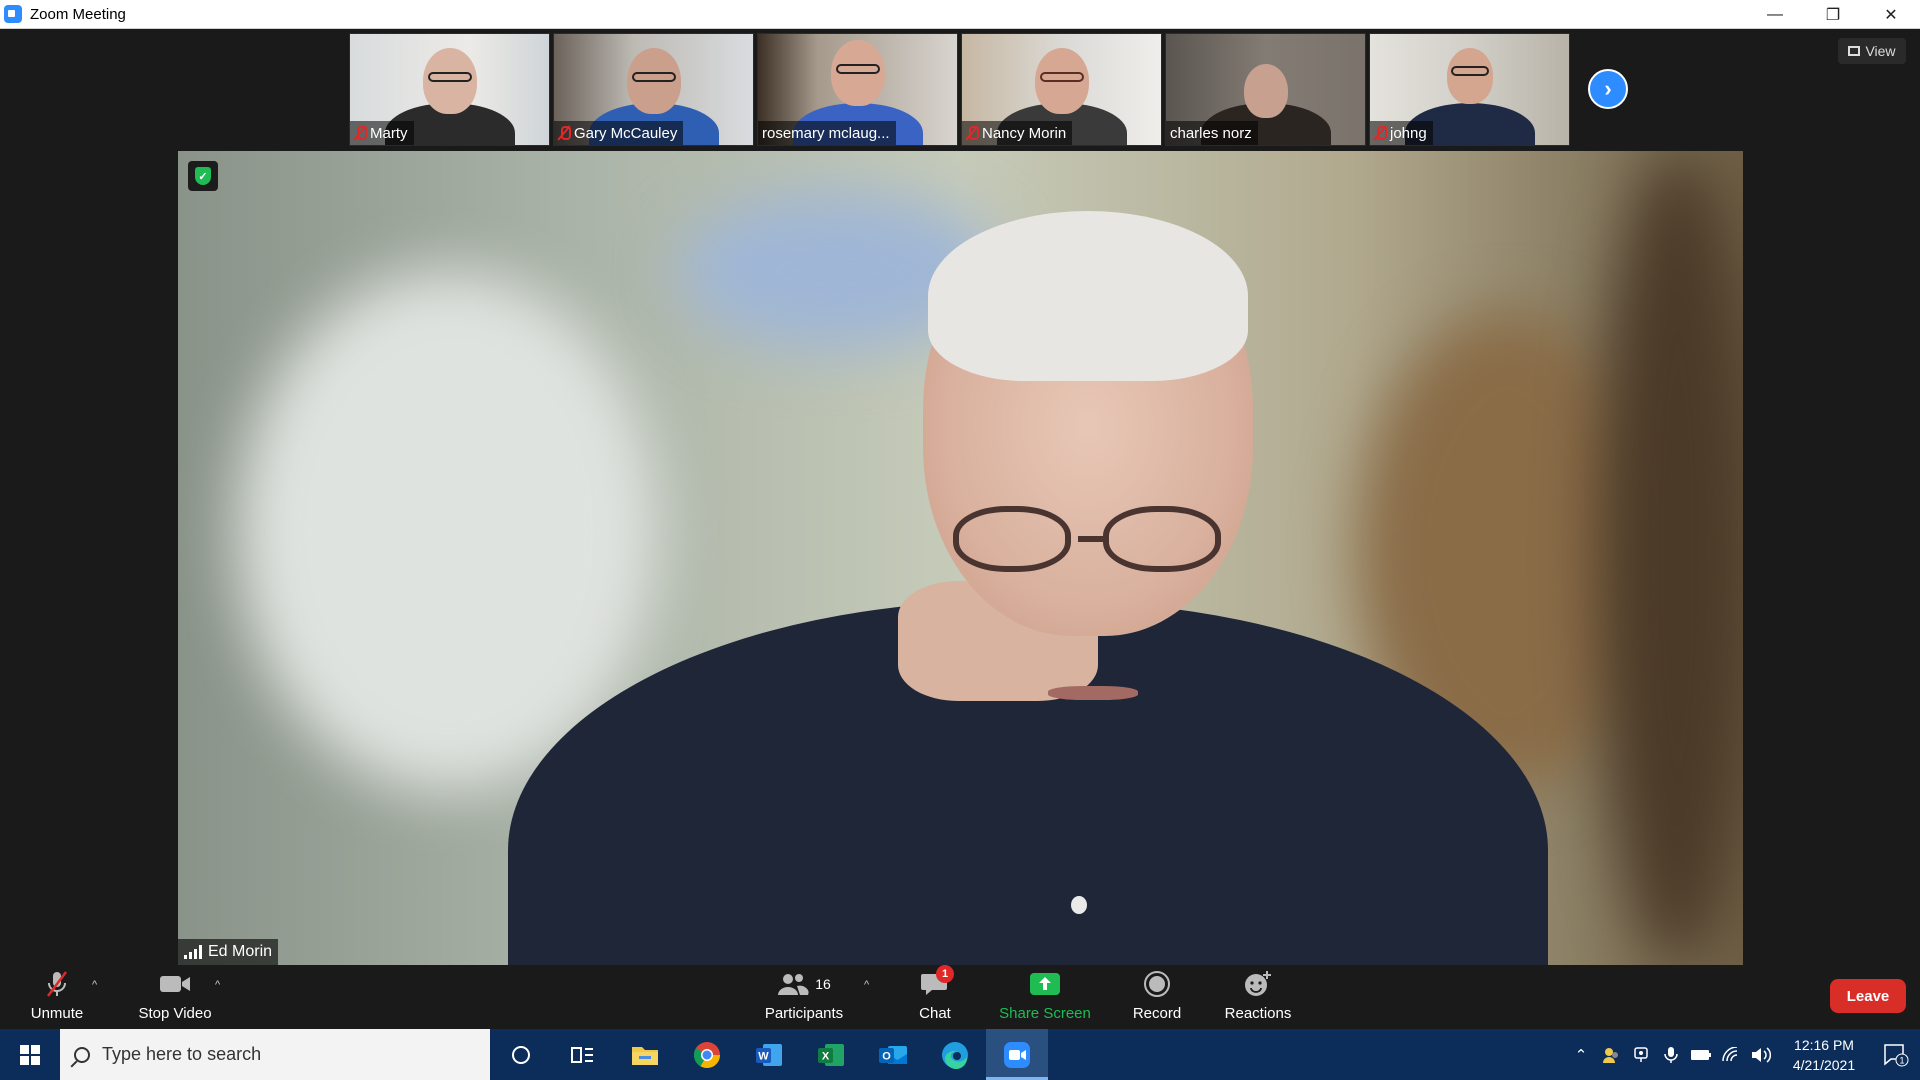 This screenshot has width=1920, height=1080. What do you see at coordinates (1868, 996) in the screenshot?
I see `leave-button: Leave` at bounding box center [1868, 996].